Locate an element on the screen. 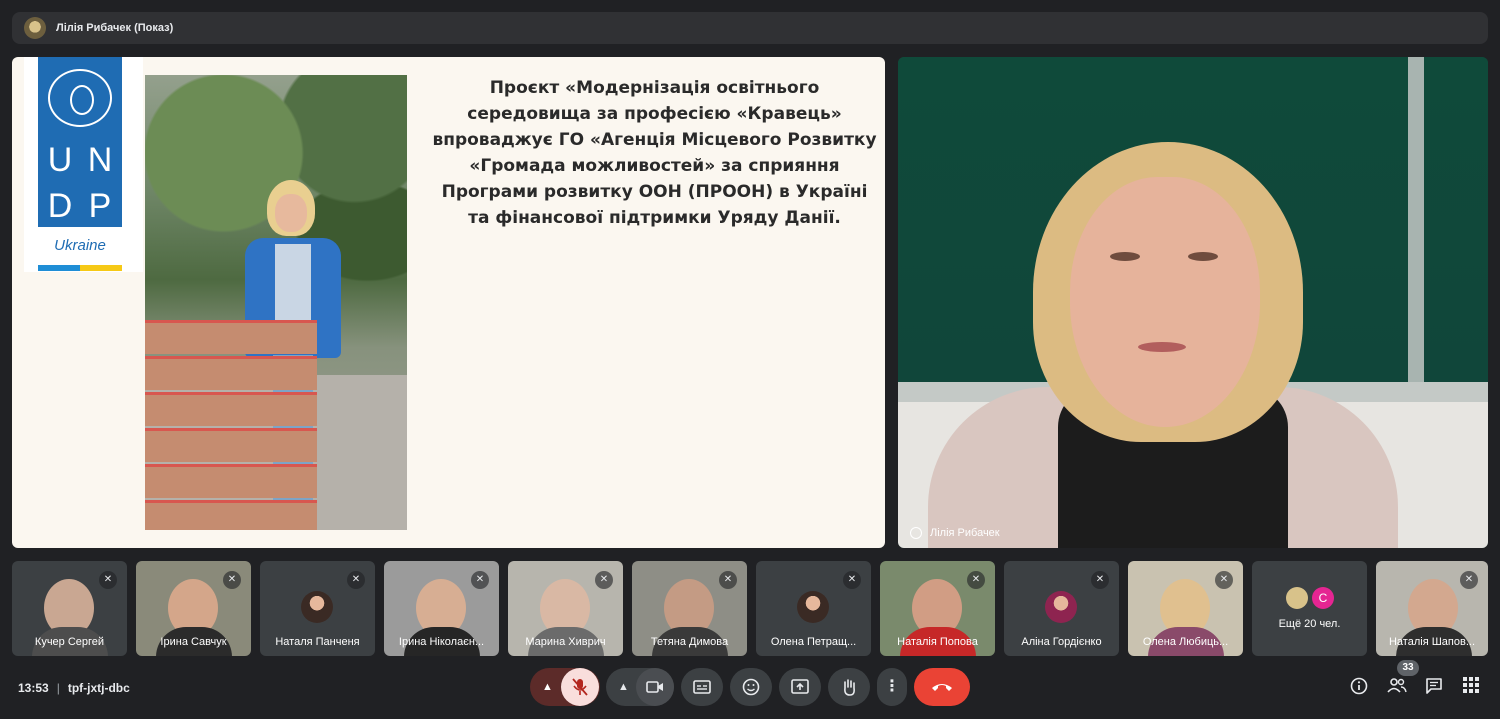  participant-tile: ✕ Наталія Попова is located at coordinates (937, 608).